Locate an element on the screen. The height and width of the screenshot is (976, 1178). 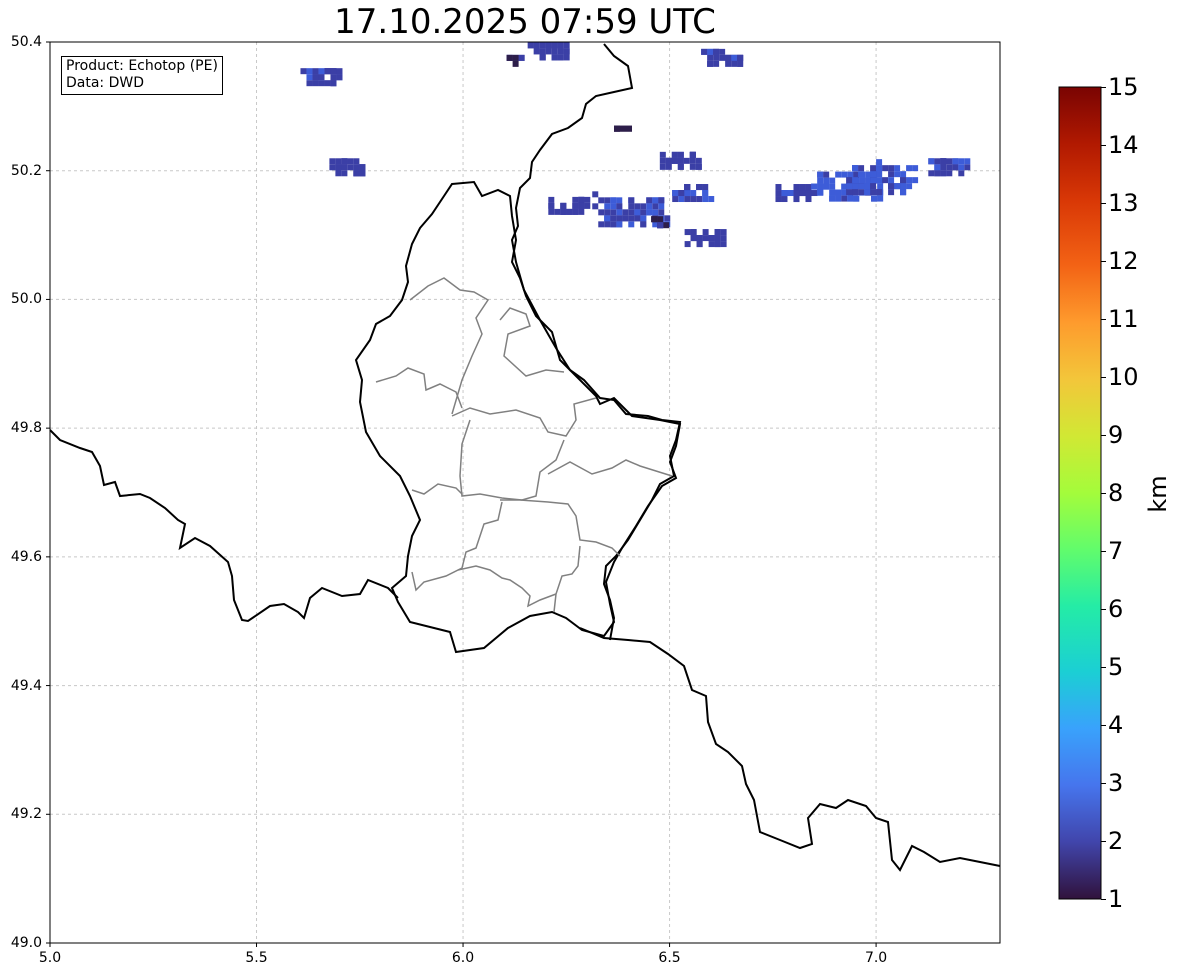
echotop-cells is located at coordinates (635, 145).